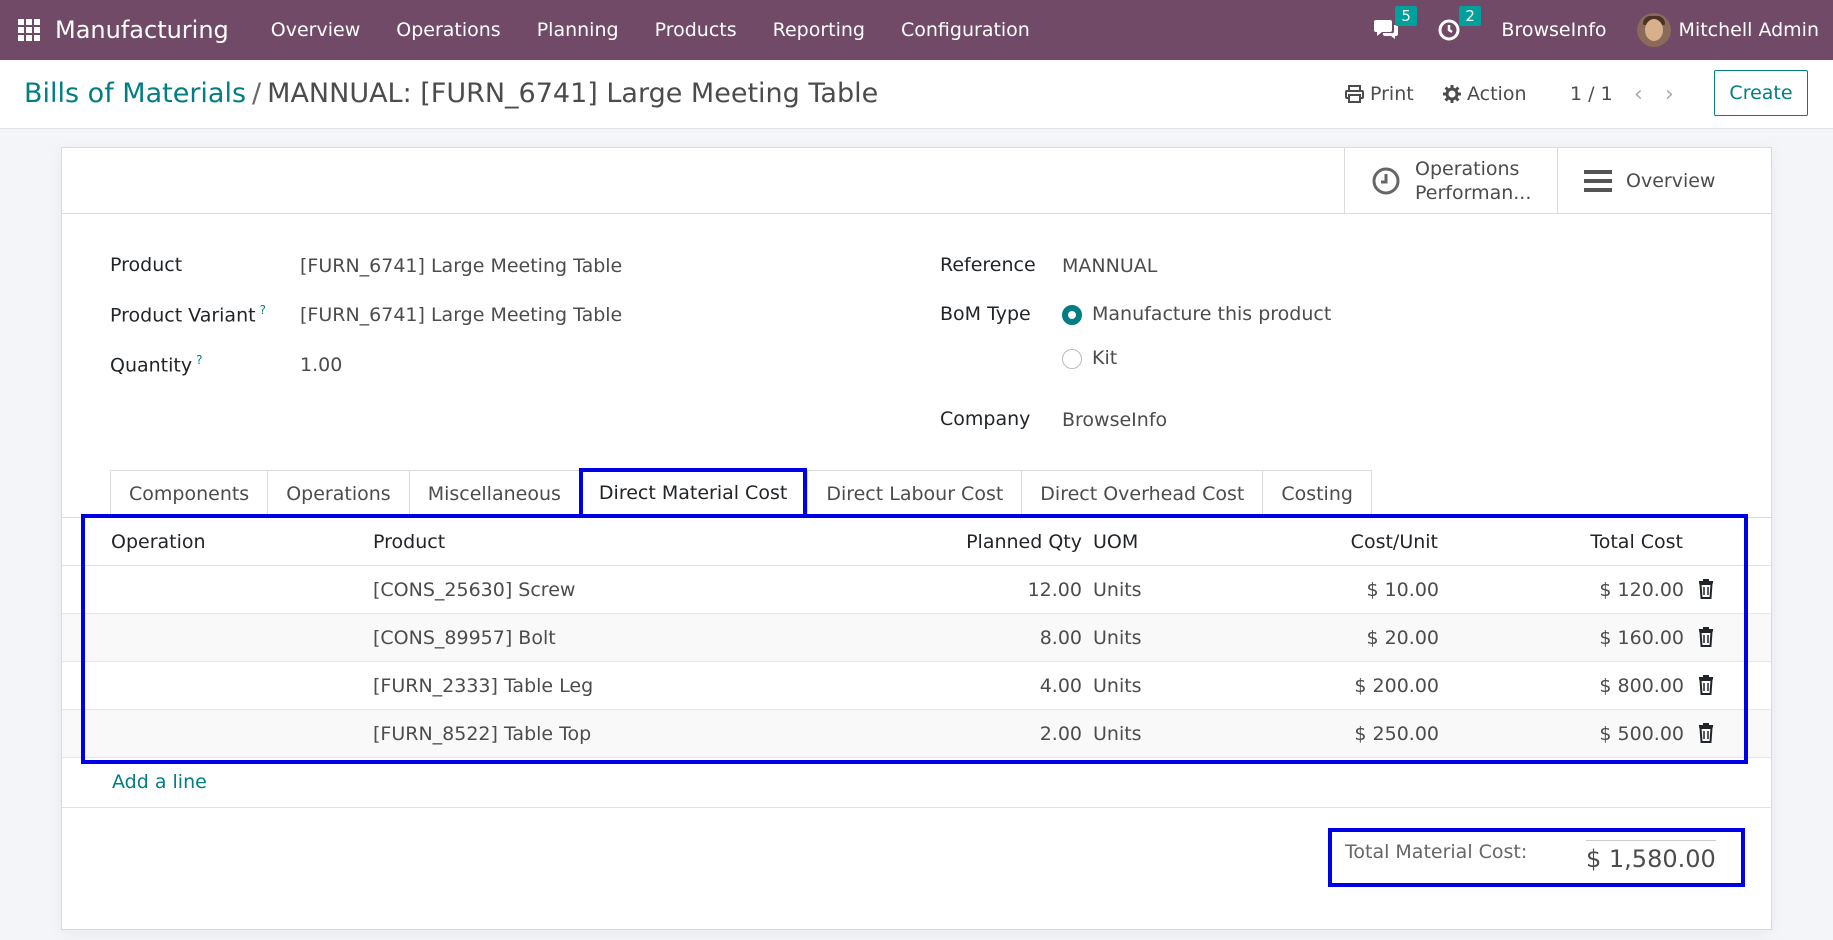  I want to click on printer-icon, so click(1354, 94).